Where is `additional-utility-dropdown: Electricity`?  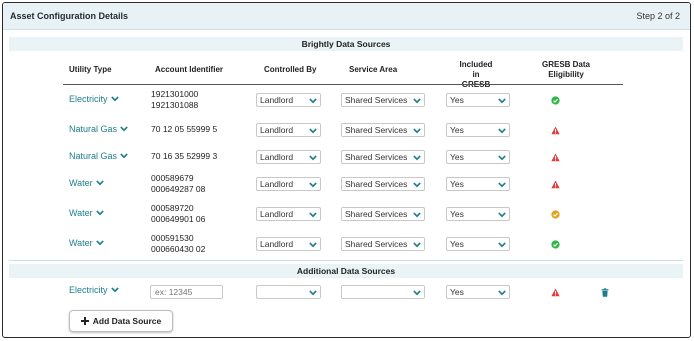 additional-utility-dropdown: Electricity is located at coordinates (94, 290).